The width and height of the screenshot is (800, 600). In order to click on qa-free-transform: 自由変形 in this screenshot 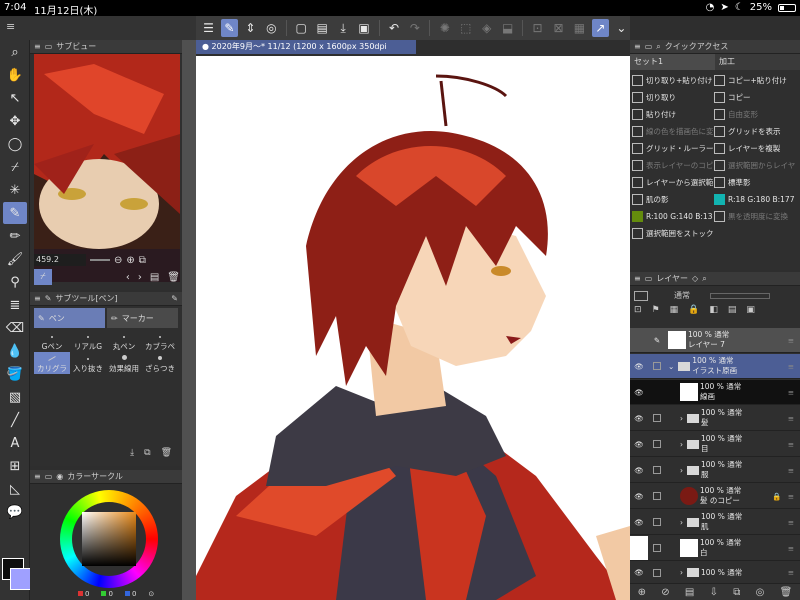, I will do `click(757, 114)`.